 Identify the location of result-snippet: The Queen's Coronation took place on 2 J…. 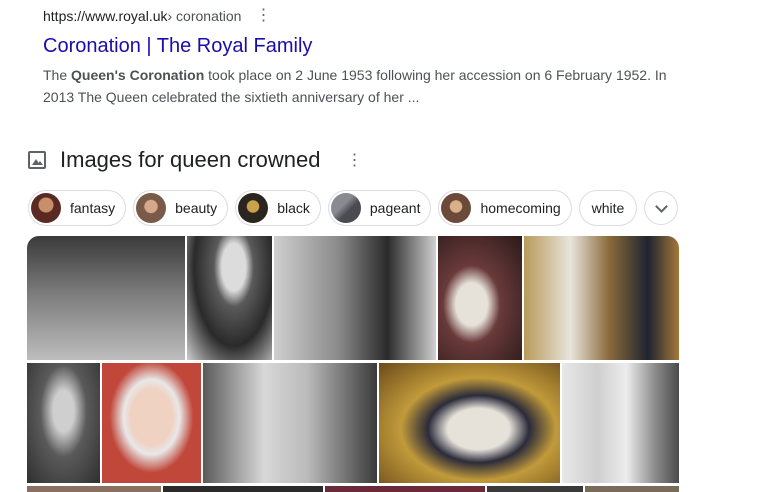
(363, 86).